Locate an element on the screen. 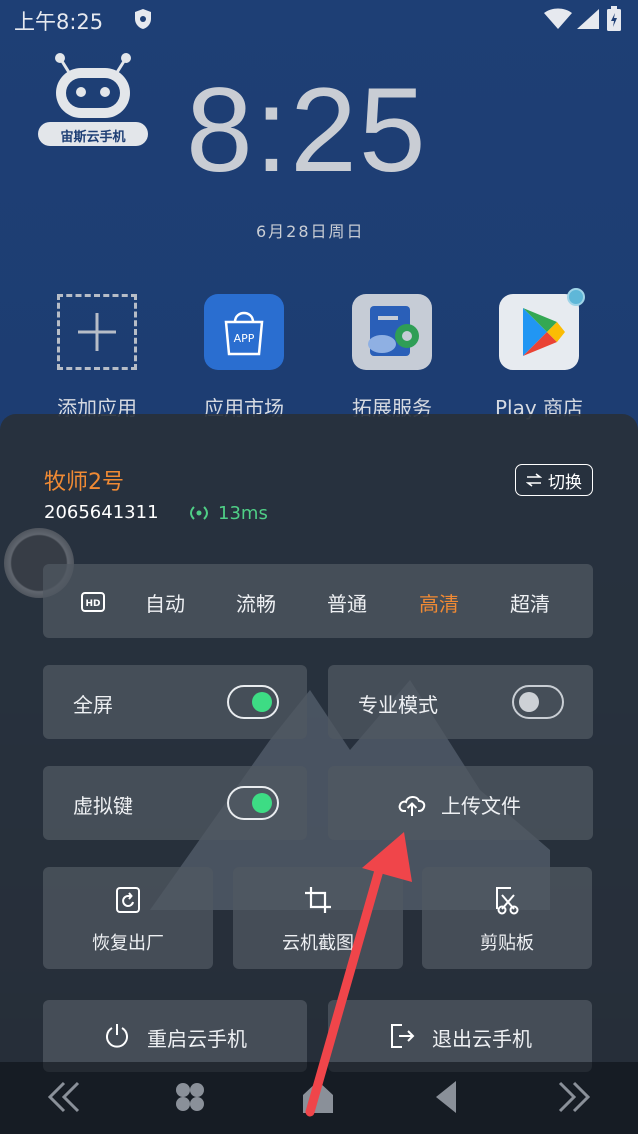 This screenshot has height=1134, width=638. double-chevron-left-icon is located at coordinates (64, 1097).